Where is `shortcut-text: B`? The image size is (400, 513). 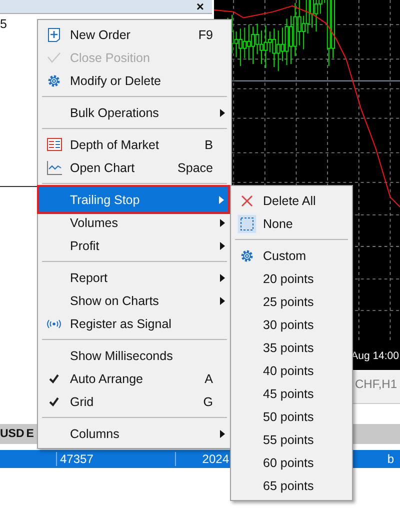
shortcut-text: B is located at coordinates (208, 145).